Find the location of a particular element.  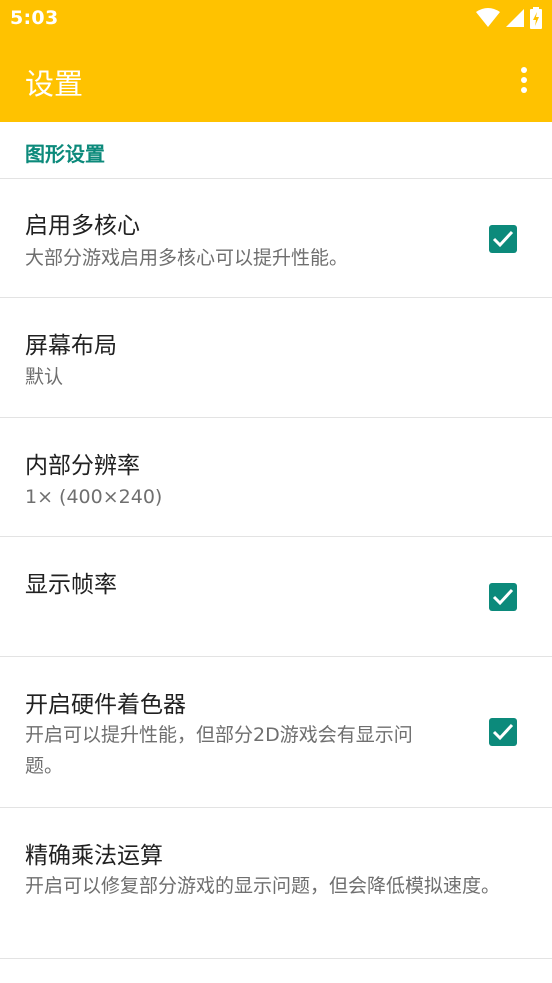

section-label: 图形设置 is located at coordinates (65, 154).